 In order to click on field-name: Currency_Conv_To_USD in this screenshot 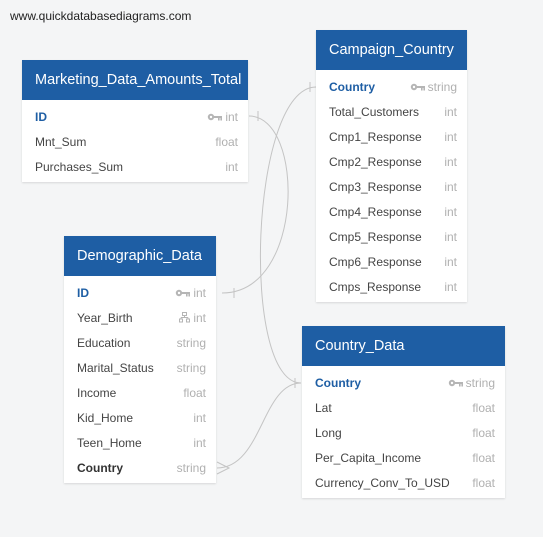, I will do `click(382, 482)`.